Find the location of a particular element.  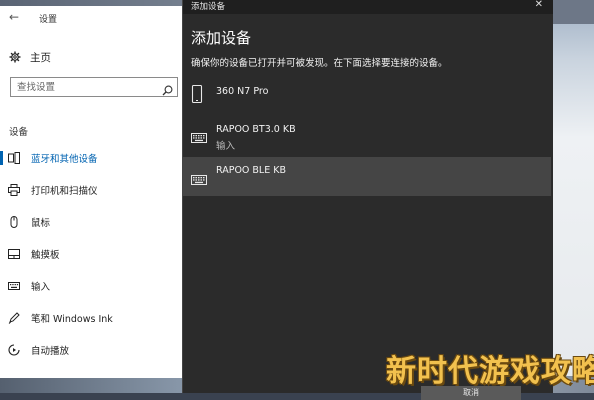

nav-item-bluetooth: 蓝牙和其他设备 is located at coordinates (91, 158).